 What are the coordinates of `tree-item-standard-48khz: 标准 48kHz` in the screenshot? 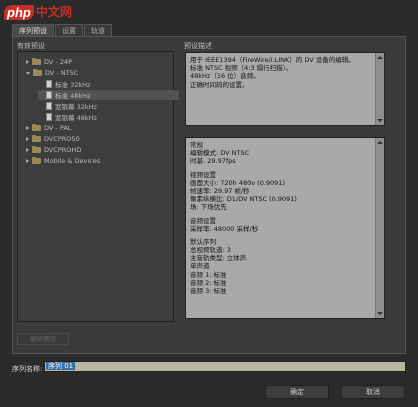 It's located at (108, 95).